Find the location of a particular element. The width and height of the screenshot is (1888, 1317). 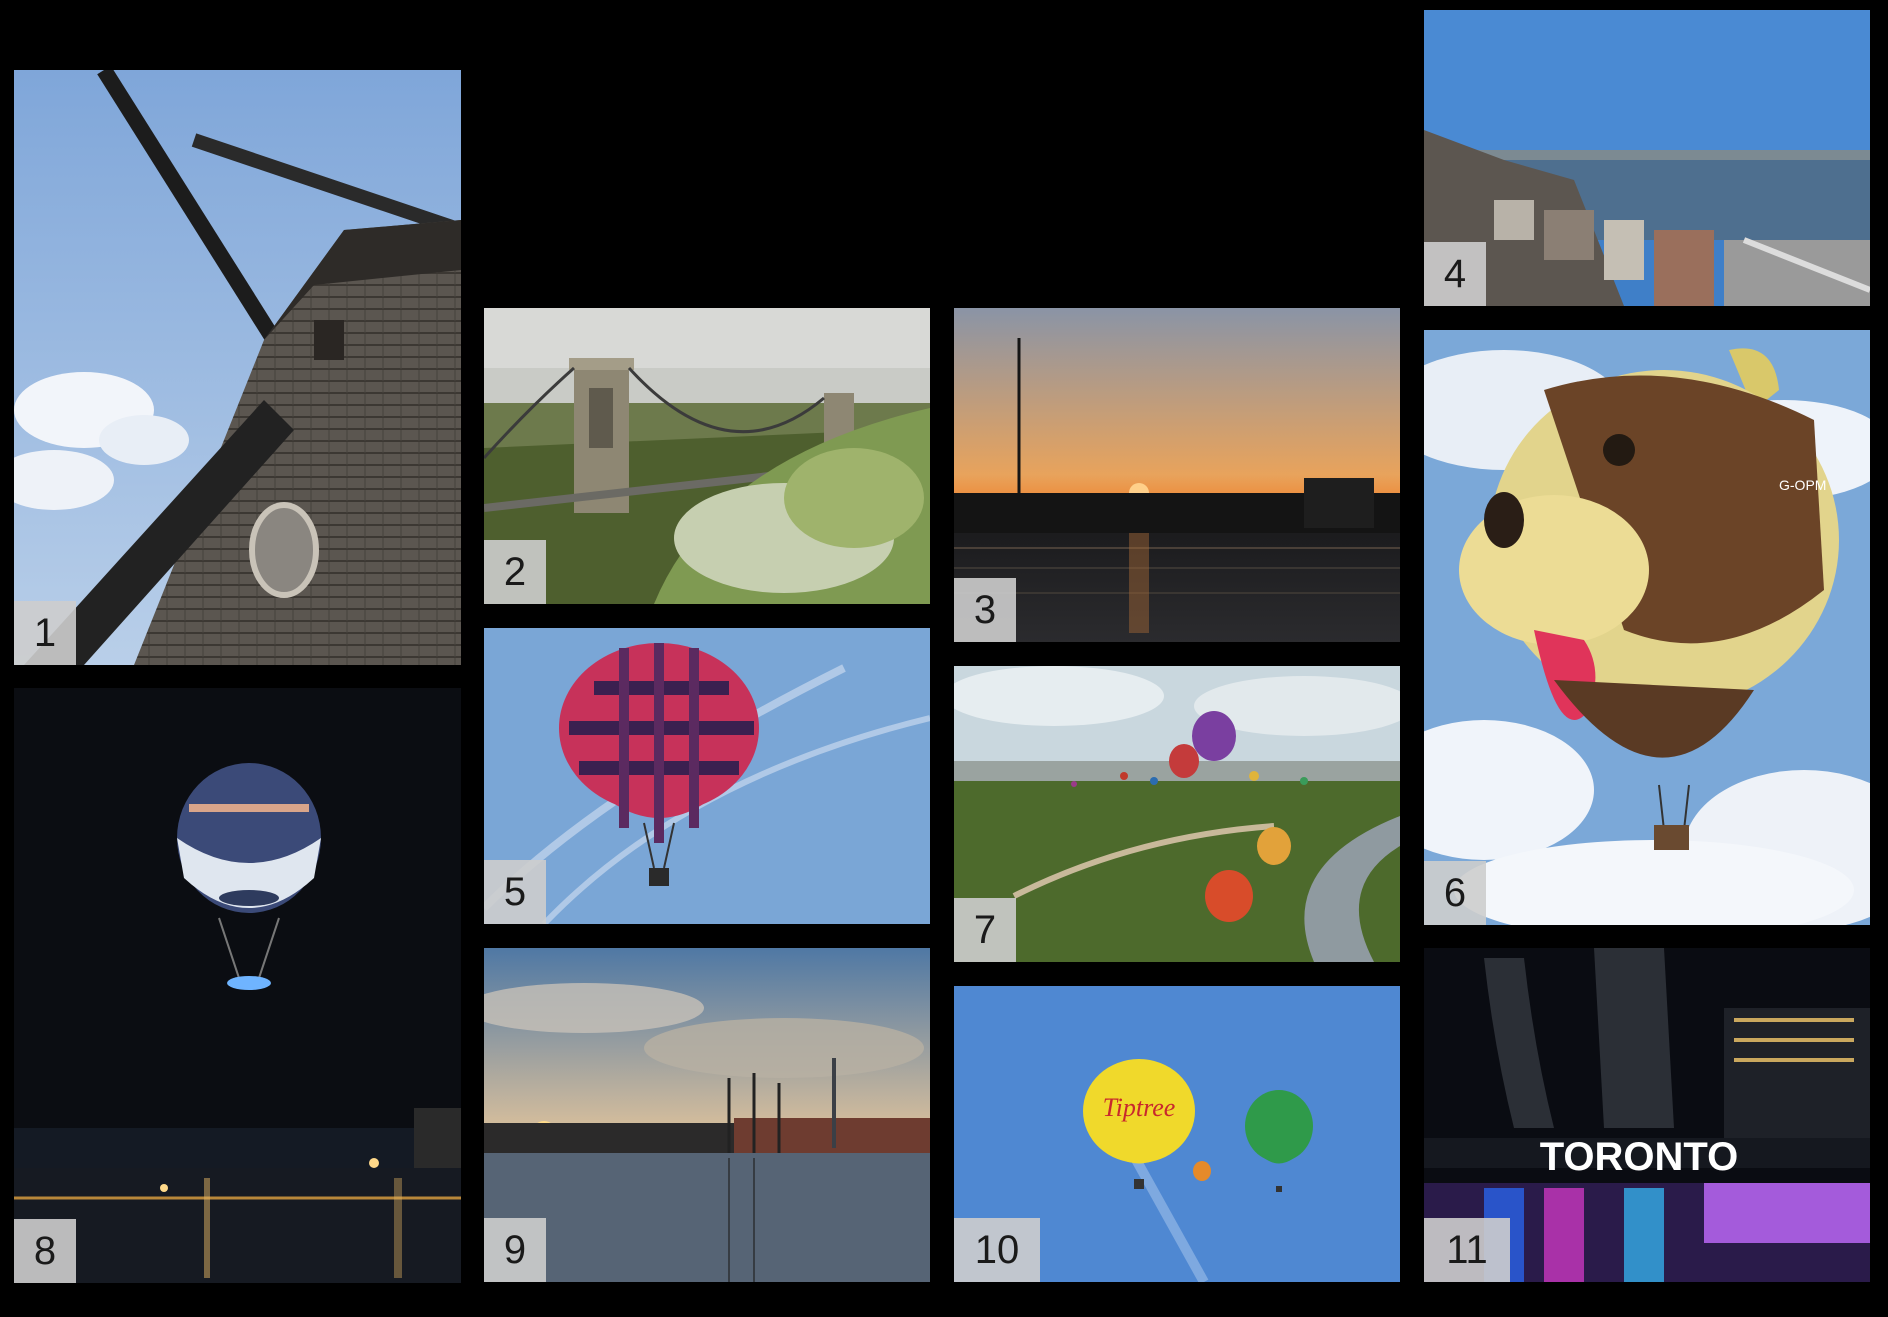

windmill-image is located at coordinates (237, 367).